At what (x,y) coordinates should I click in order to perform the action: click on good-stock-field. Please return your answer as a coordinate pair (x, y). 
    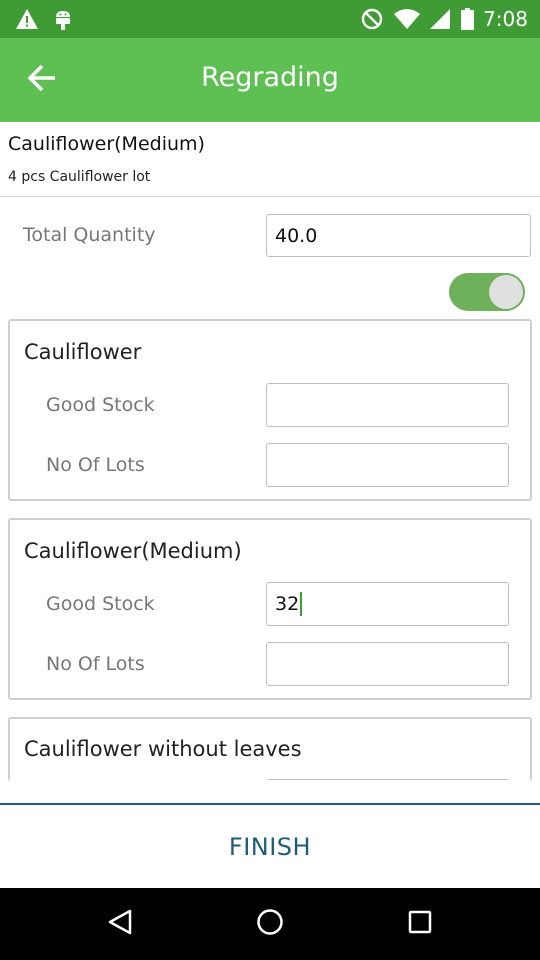
    Looking at the image, I should click on (387, 405).